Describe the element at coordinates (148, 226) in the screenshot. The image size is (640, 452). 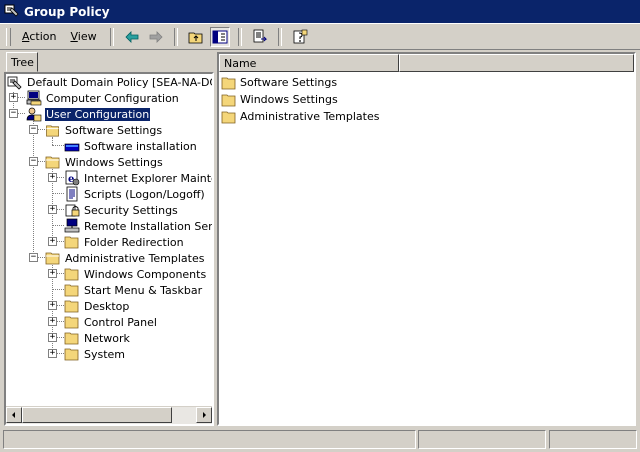
I see `tree-item-label: Remote Installation Service` at that location.